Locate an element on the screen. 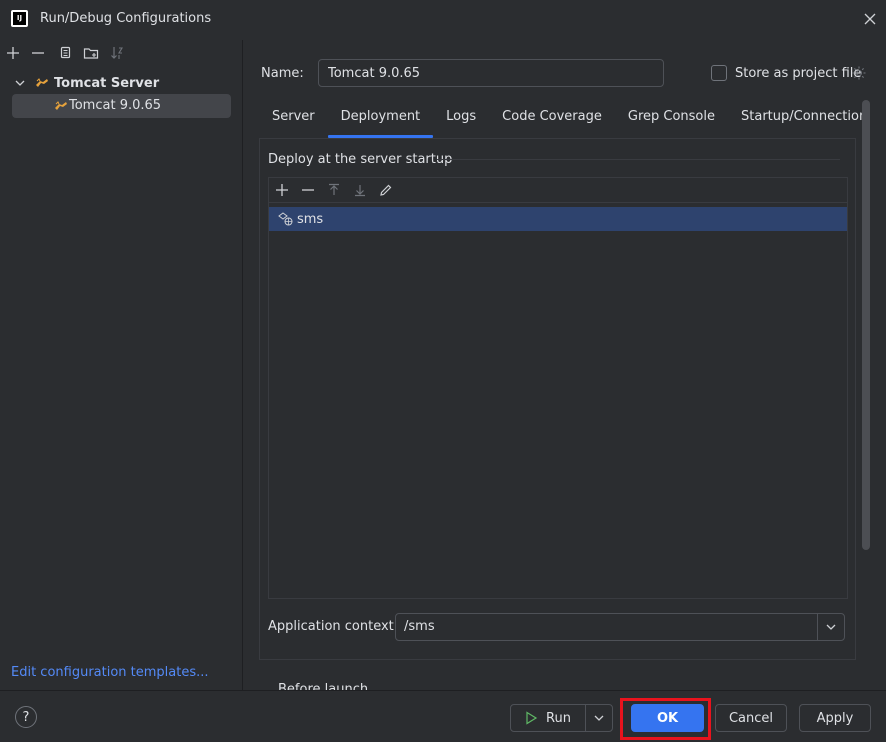  scrollbar is located at coordinates (866, 325).